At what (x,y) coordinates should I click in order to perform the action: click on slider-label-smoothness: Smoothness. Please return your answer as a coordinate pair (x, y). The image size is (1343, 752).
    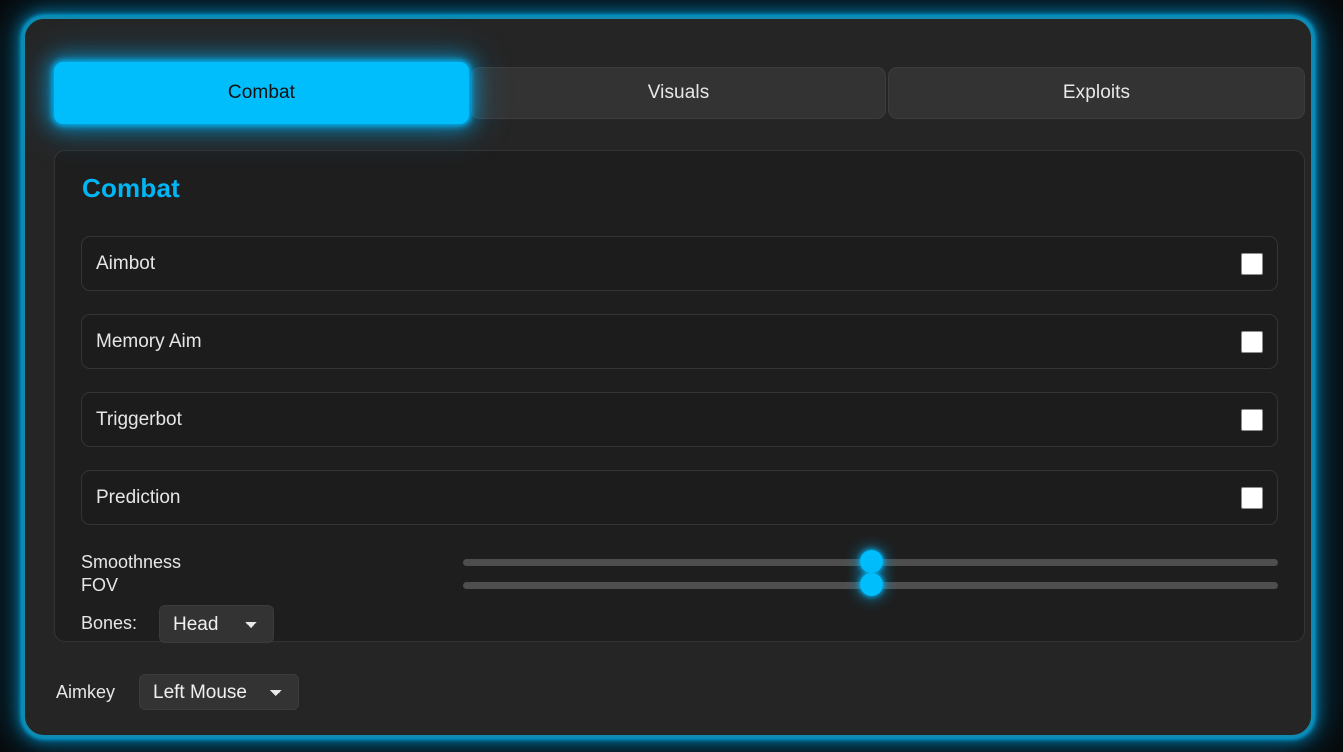
    Looking at the image, I should click on (131, 562).